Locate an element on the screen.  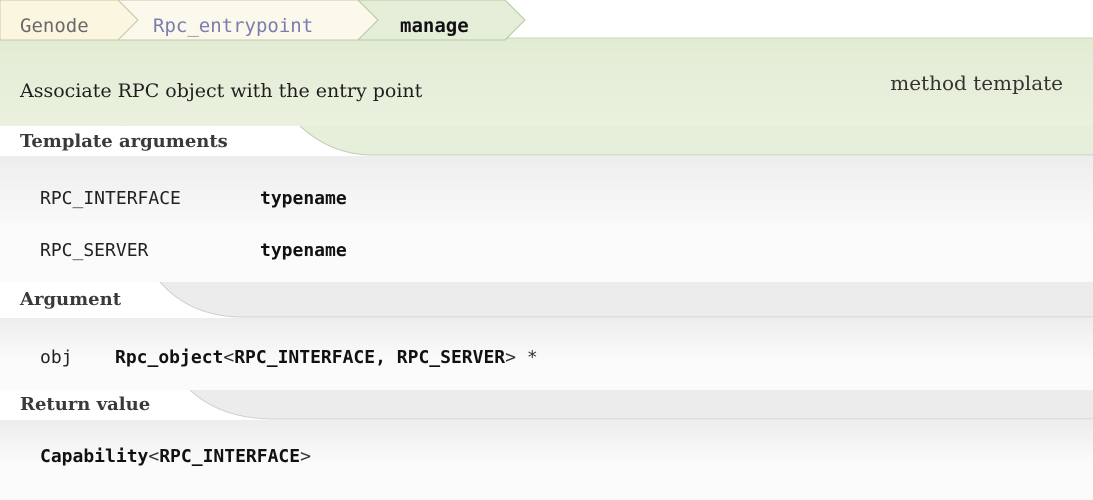
argument-type-close: > is located at coordinates (510, 357).